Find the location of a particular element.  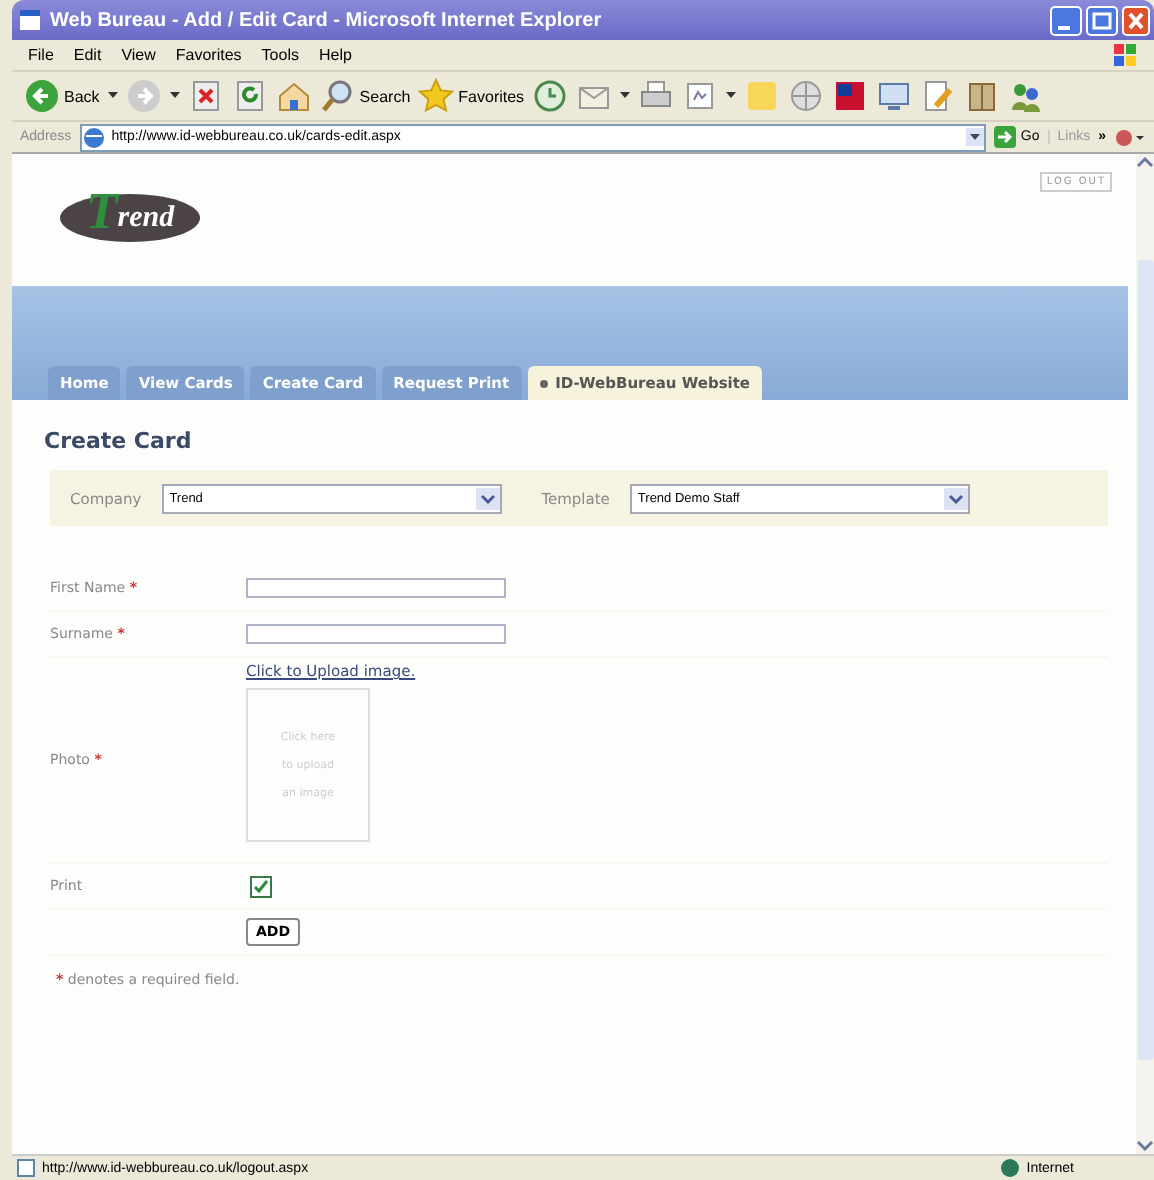

clock-icon is located at coordinates (550, 96).